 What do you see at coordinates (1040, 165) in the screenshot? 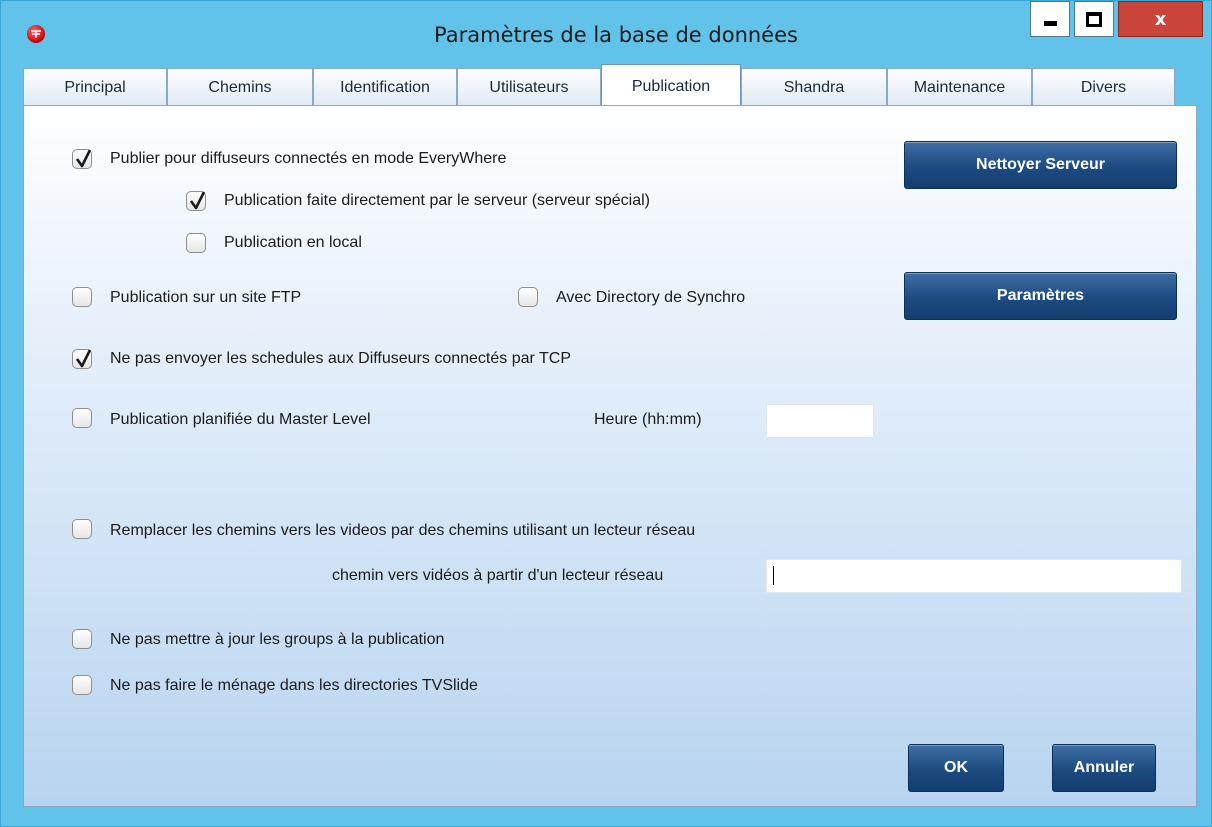
I see `clean-server-button: Nettoyer Serveur` at bounding box center [1040, 165].